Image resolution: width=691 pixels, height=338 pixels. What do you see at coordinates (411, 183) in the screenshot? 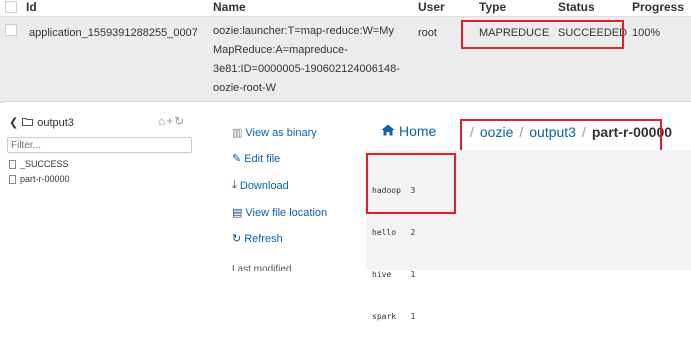
I see `file-content-highlight` at bounding box center [411, 183].